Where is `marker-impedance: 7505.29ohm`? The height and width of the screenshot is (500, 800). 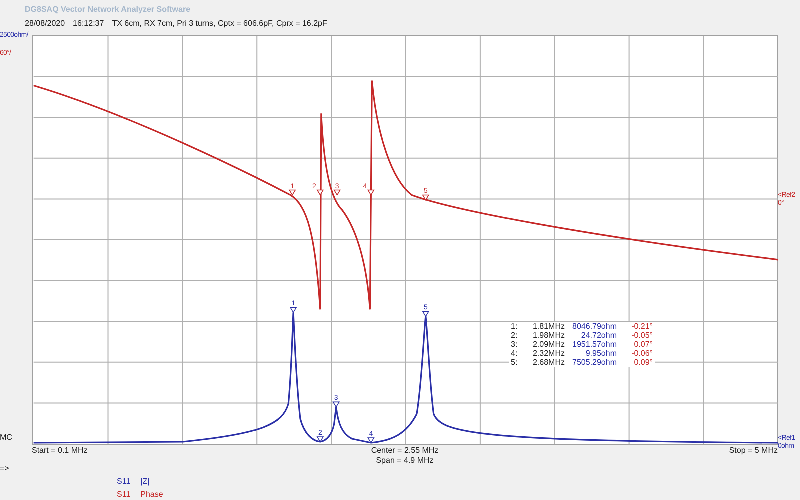
marker-impedance: 7505.29ohm is located at coordinates (594, 362).